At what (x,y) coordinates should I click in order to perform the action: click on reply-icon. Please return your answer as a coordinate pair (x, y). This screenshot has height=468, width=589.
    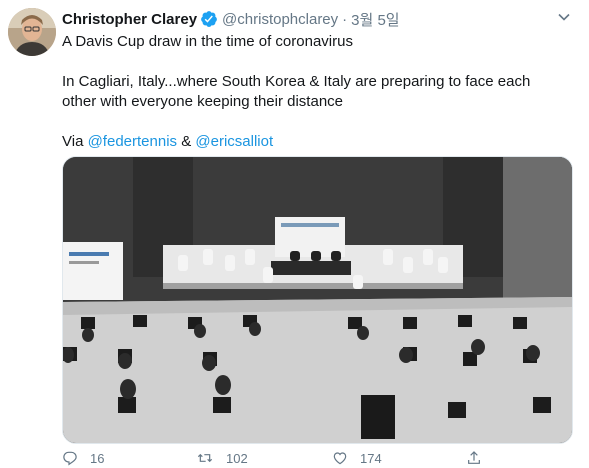
    Looking at the image, I should click on (70, 458).